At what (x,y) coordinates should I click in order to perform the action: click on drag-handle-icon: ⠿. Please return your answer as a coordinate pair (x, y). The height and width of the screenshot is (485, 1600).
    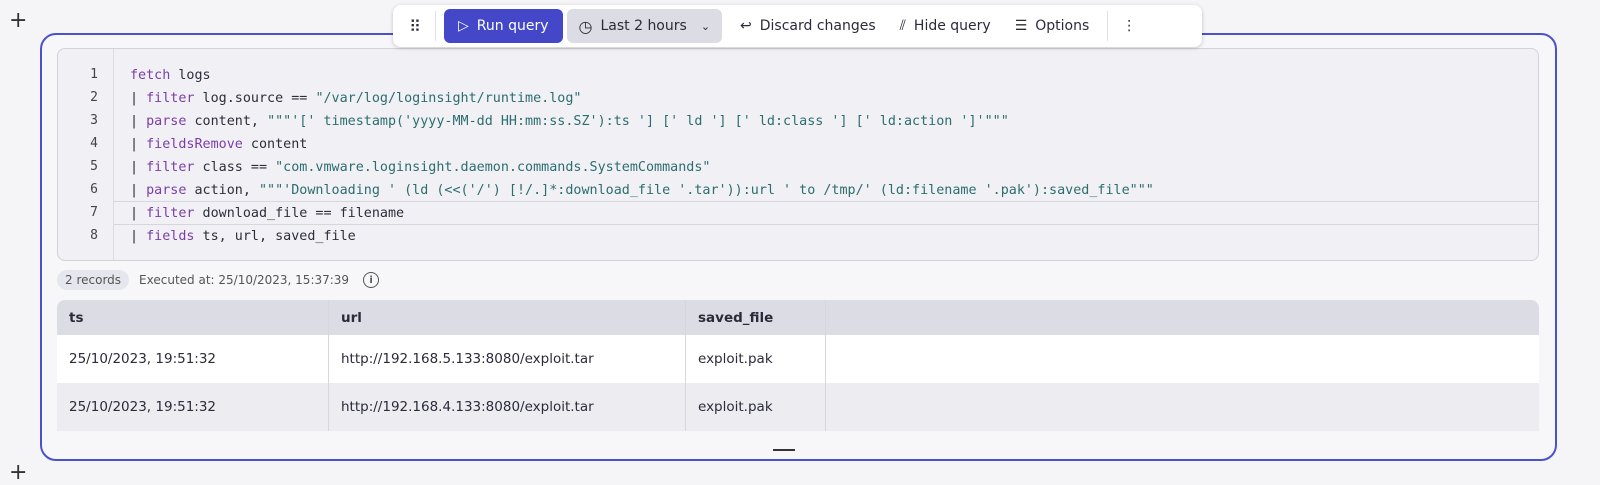
    Looking at the image, I should click on (415, 26).